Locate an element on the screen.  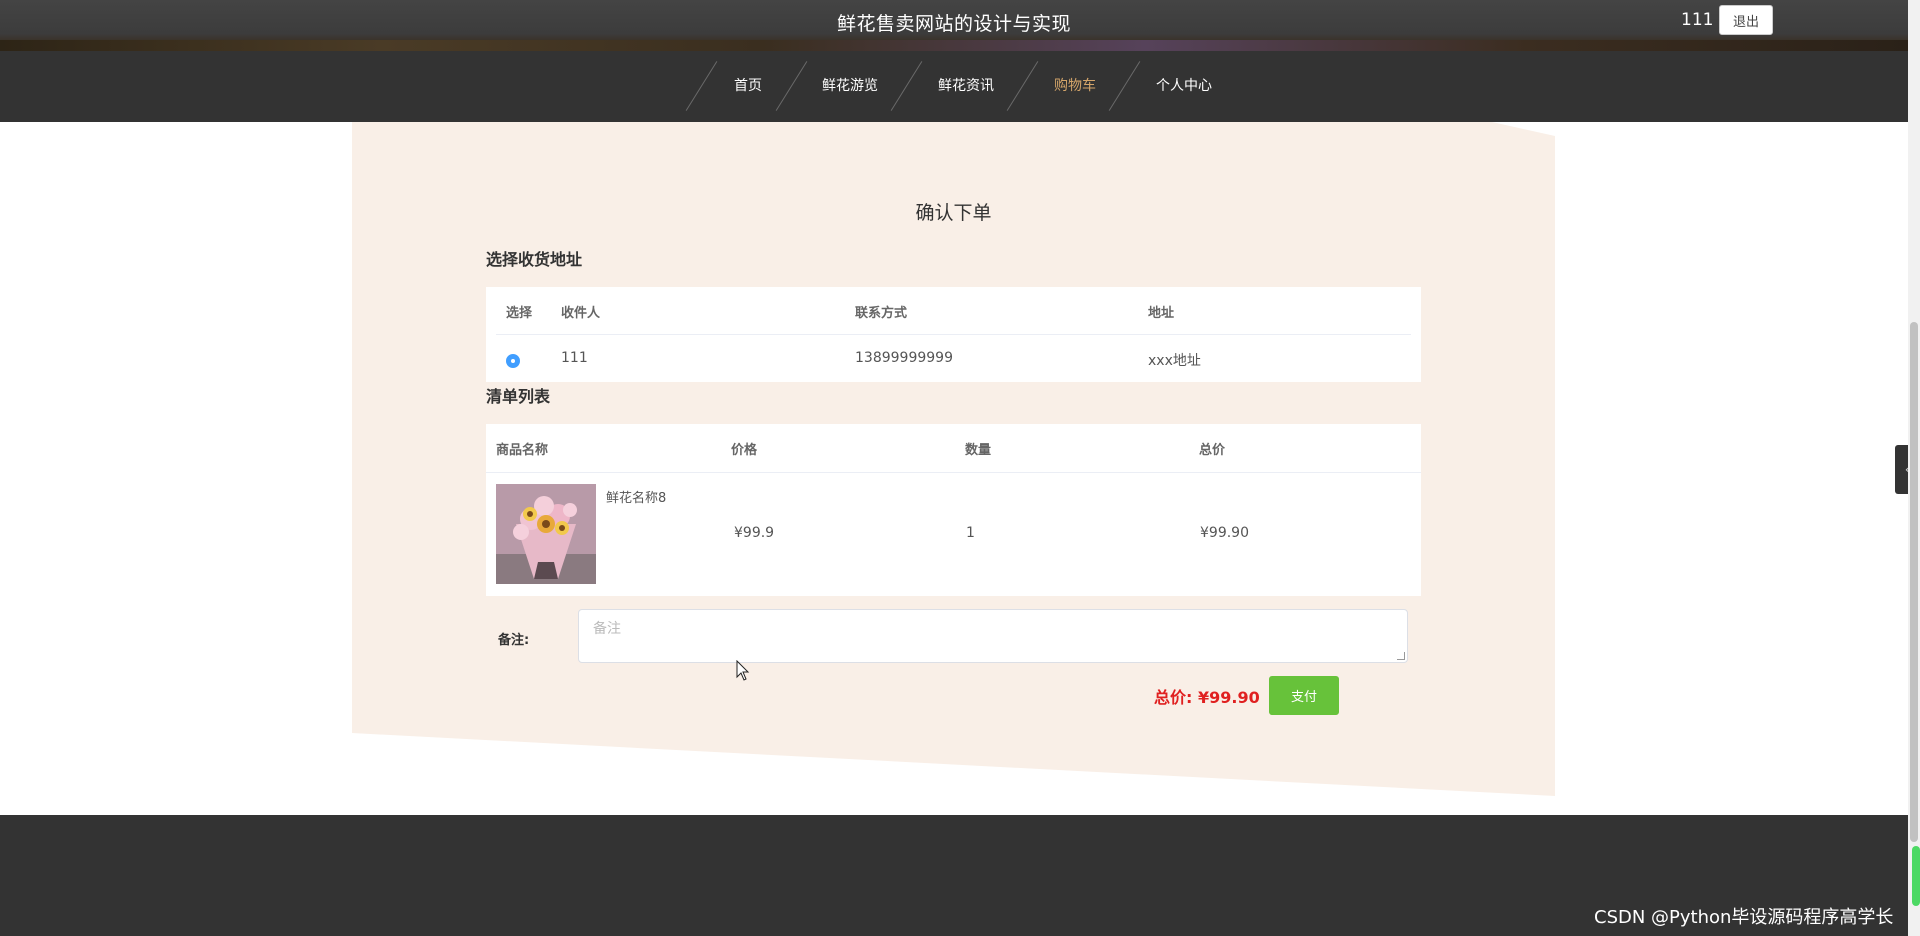
page-title: 确认下单 is located at coordinates (953, 213).